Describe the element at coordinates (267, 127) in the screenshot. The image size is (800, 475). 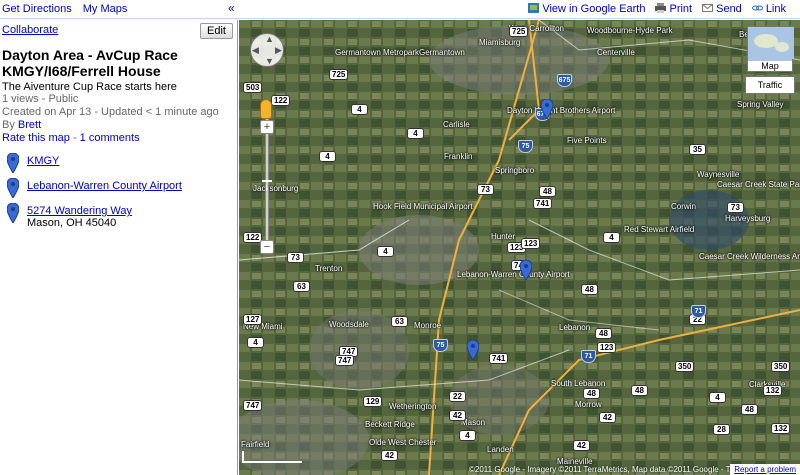
I see `zoom-in-button: +` at that location.